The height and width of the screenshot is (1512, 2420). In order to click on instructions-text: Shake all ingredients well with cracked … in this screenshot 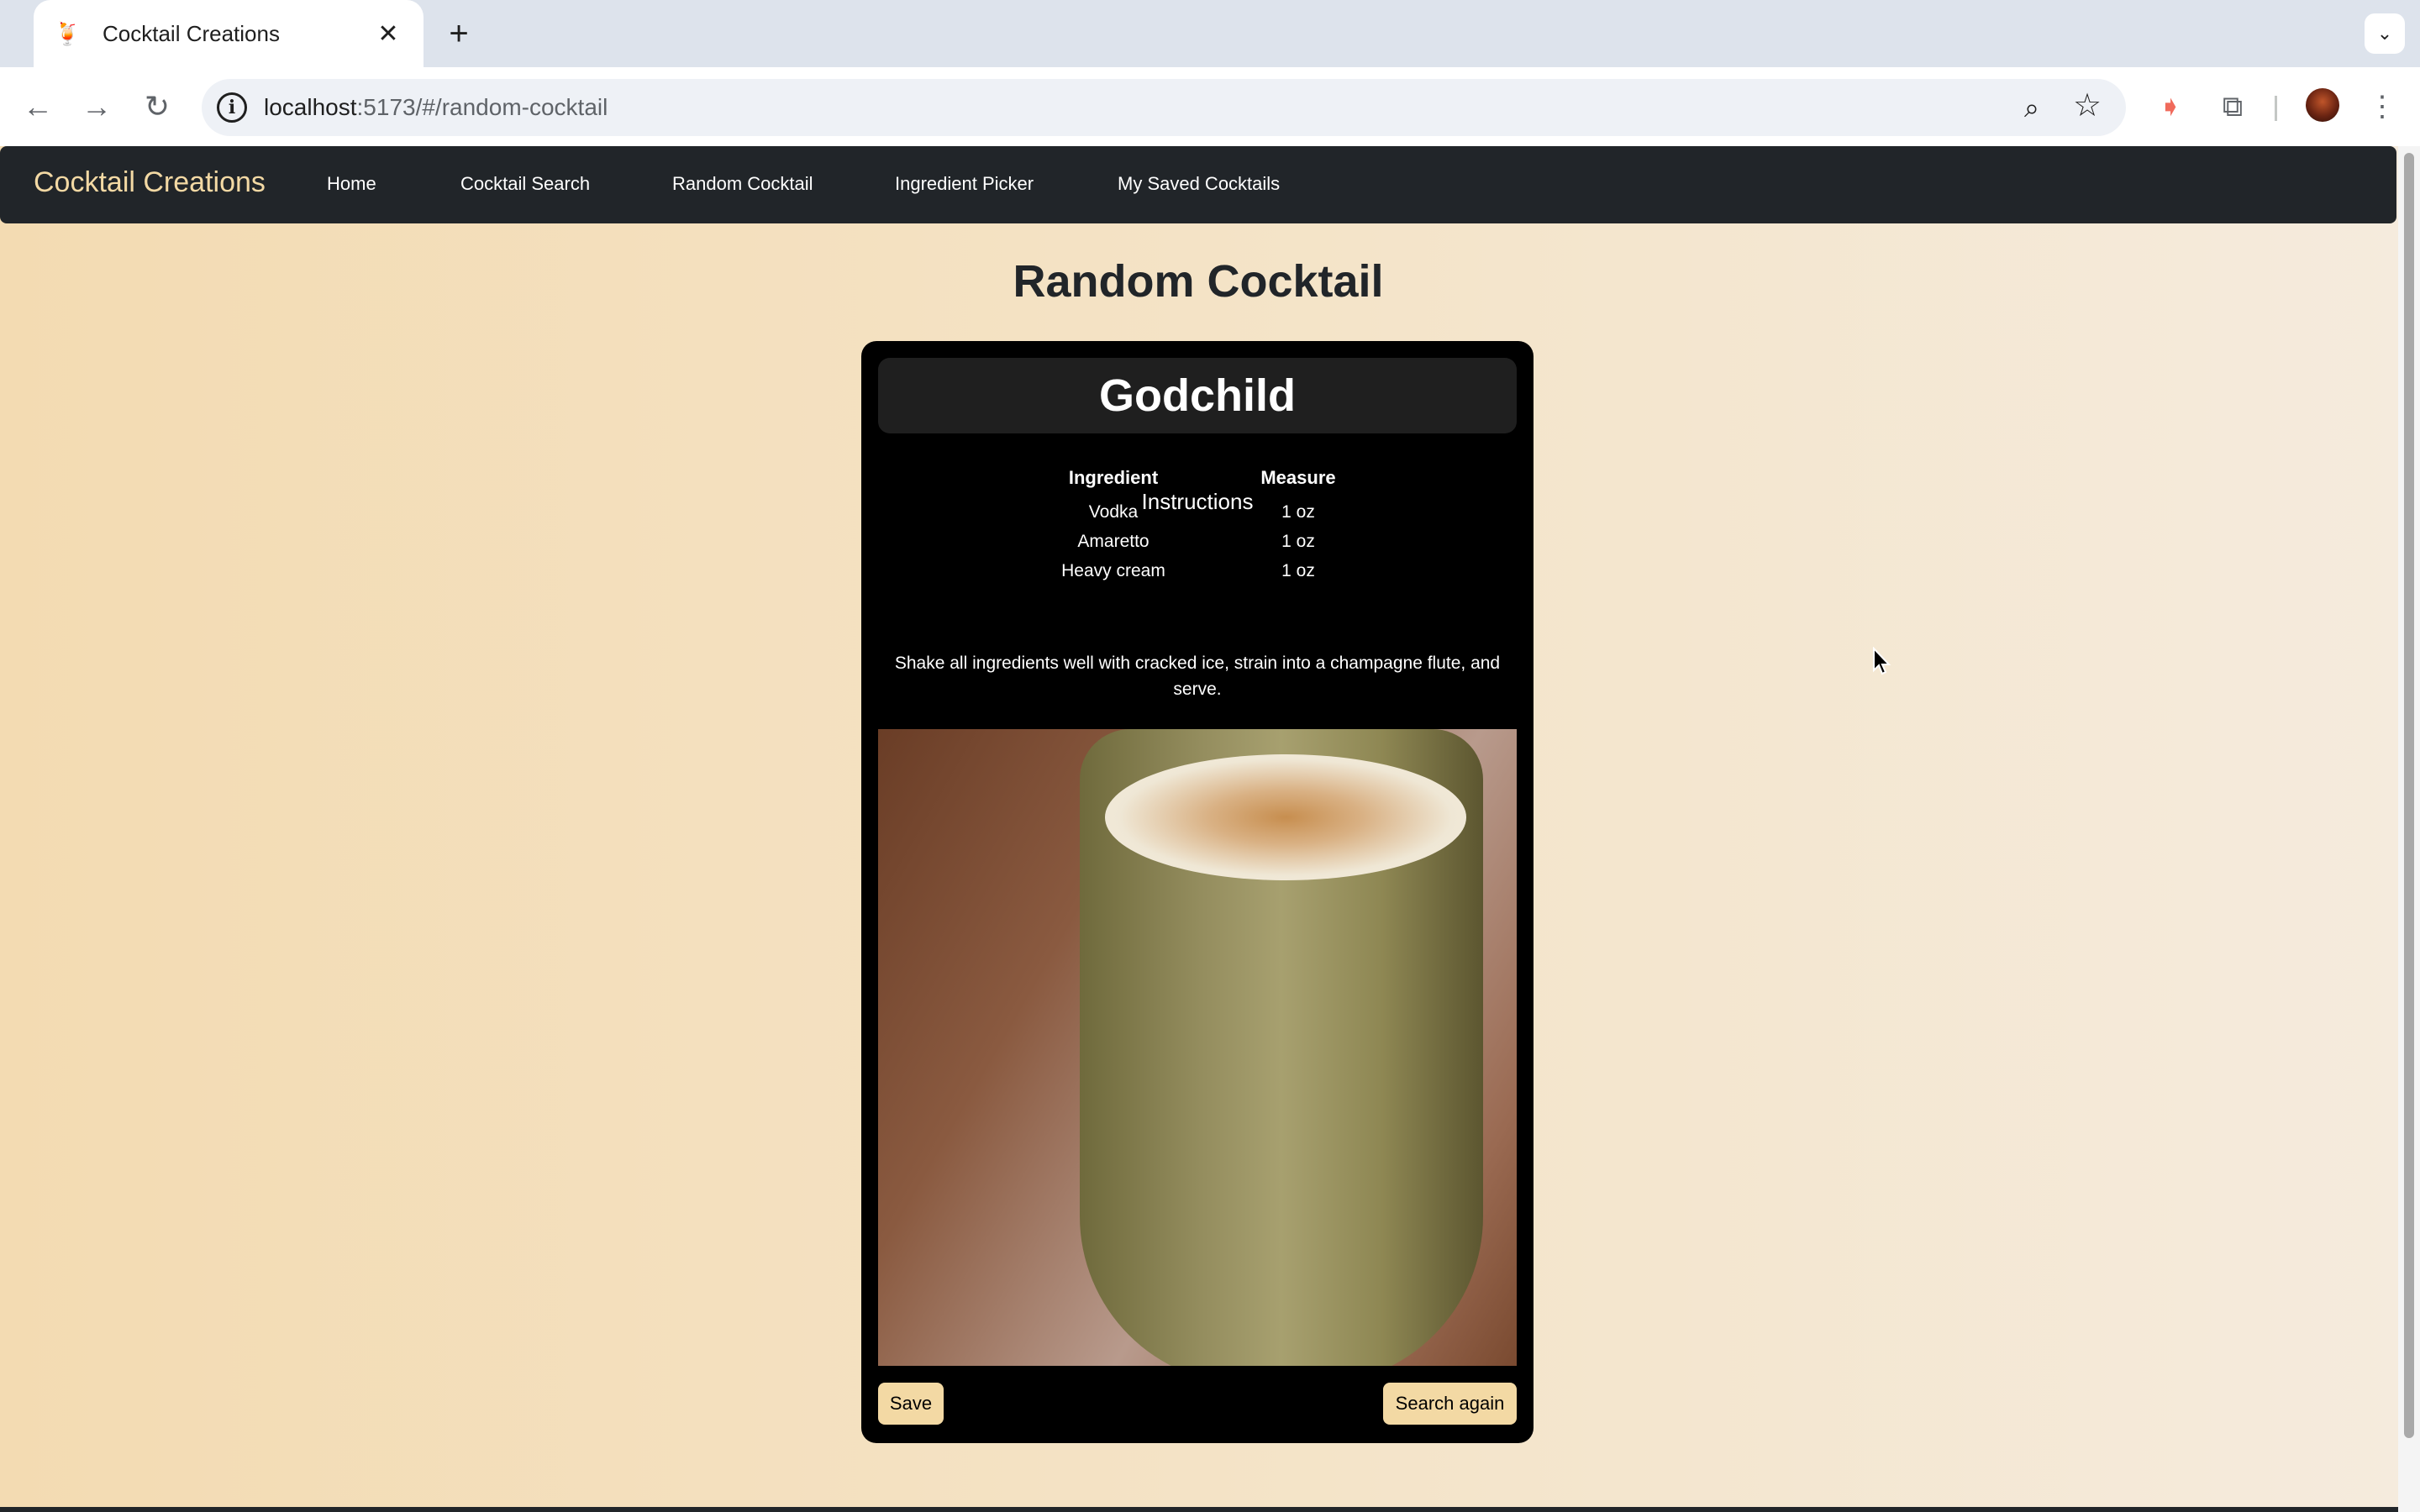, I will do `click(1197, 676)`.